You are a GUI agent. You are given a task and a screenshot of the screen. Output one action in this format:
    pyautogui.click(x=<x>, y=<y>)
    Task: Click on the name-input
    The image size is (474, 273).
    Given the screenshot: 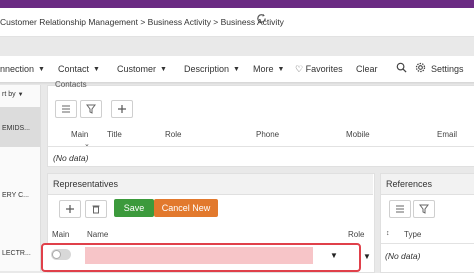 What is the action you would take?
    pyautogui.click(x=199, y=255)
    